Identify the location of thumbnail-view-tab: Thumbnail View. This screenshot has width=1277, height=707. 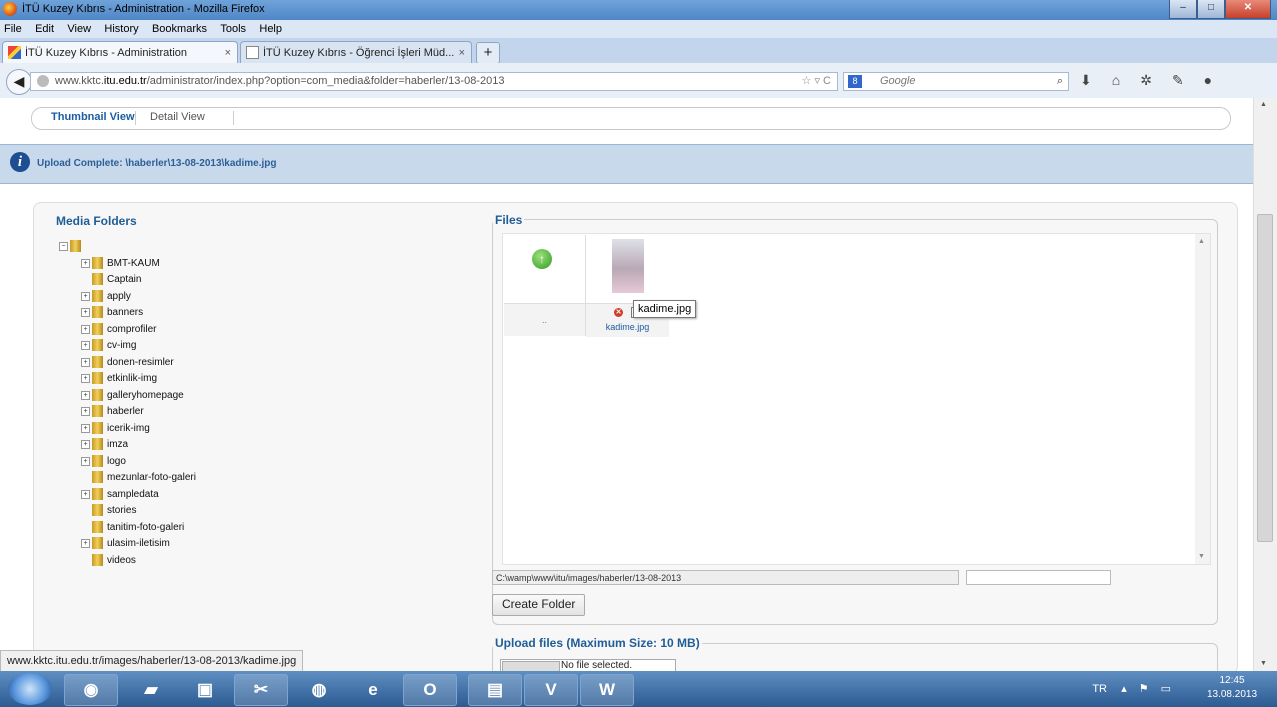
(93, 117).